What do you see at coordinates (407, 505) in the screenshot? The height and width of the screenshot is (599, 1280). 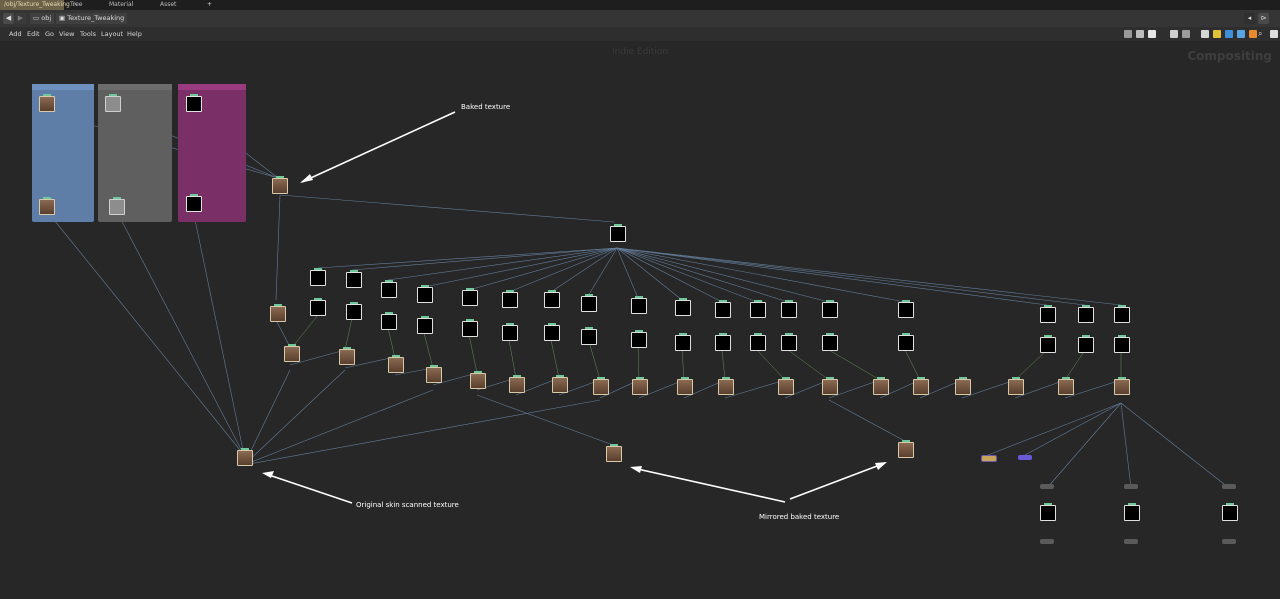 I see `annotation-original-texture: Original skin scanned texture` at bounding box center [407, 505].